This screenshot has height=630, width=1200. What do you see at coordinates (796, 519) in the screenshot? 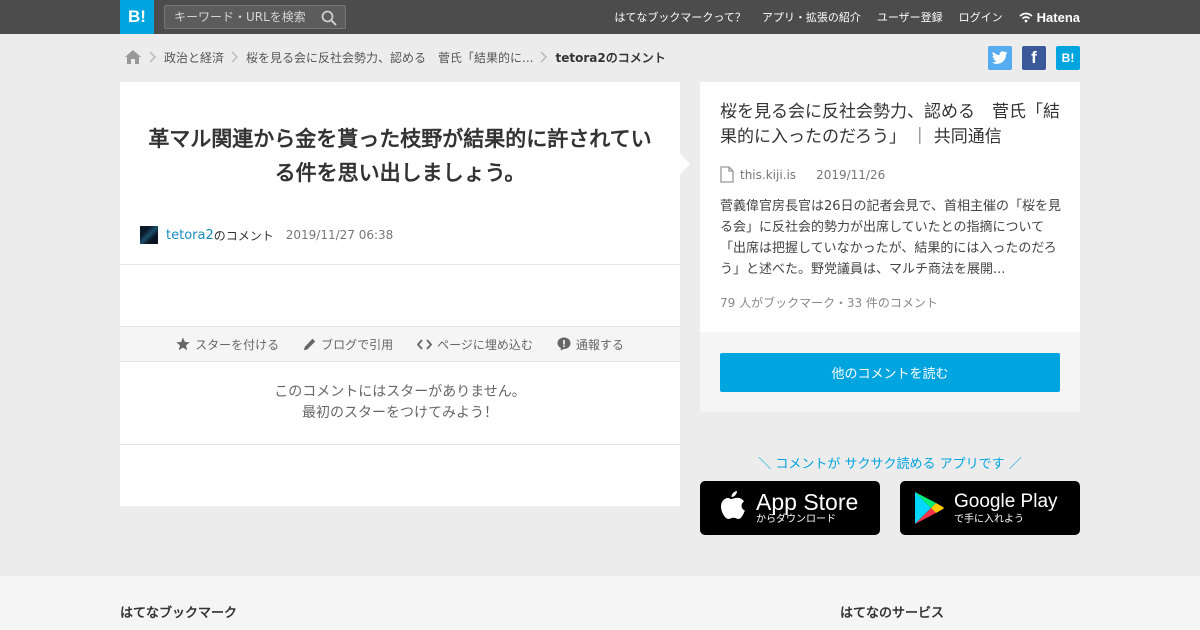
I see `app-store-subtitle: からダウンロード` at bounding box center [796, 519].